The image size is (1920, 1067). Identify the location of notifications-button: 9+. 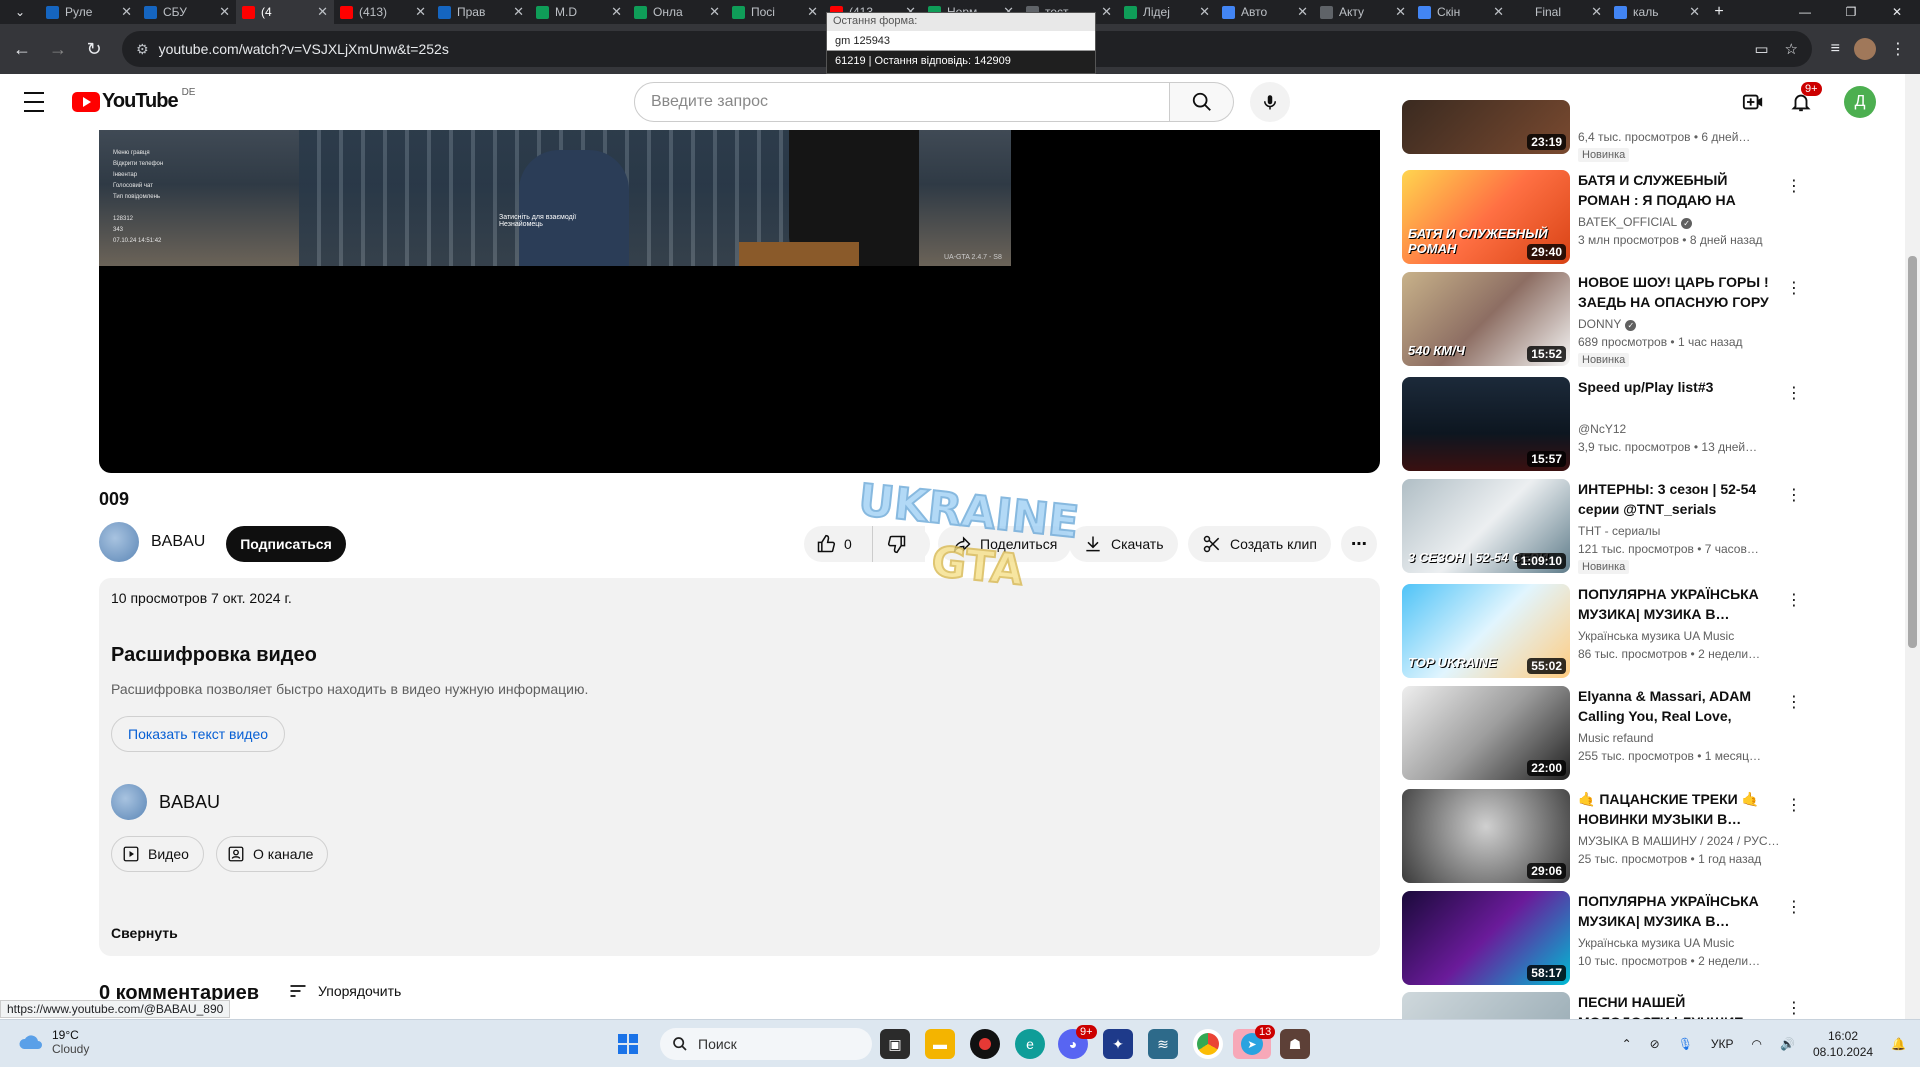
(1801, 102).